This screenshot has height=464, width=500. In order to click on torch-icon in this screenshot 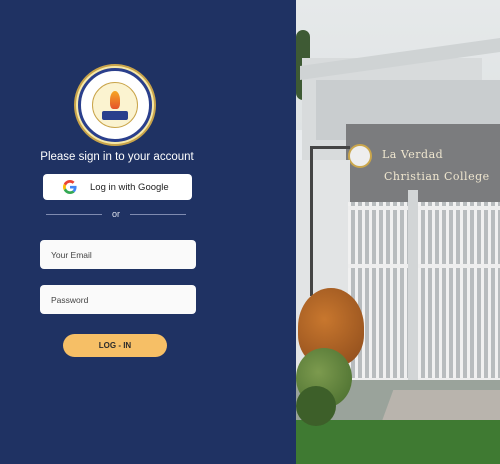, I will do `click(115, 99)`.